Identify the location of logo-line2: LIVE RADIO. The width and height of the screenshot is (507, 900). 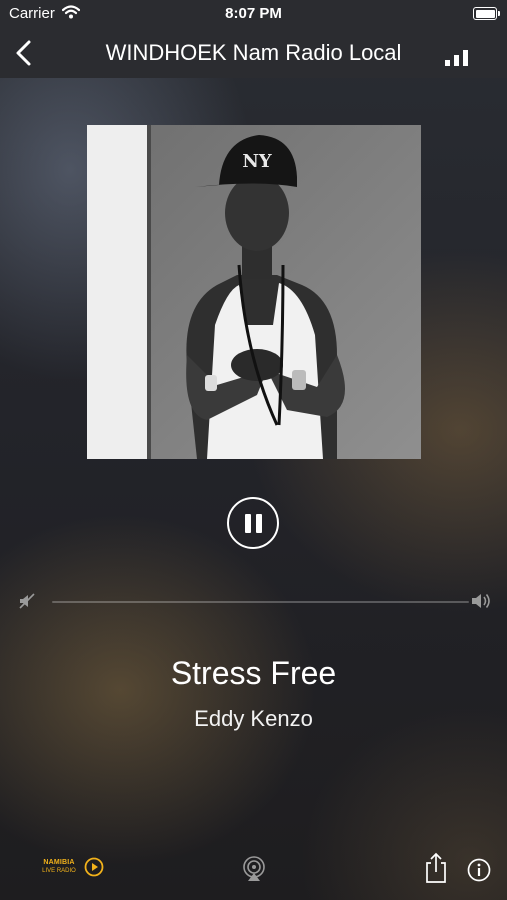
(59, 871).